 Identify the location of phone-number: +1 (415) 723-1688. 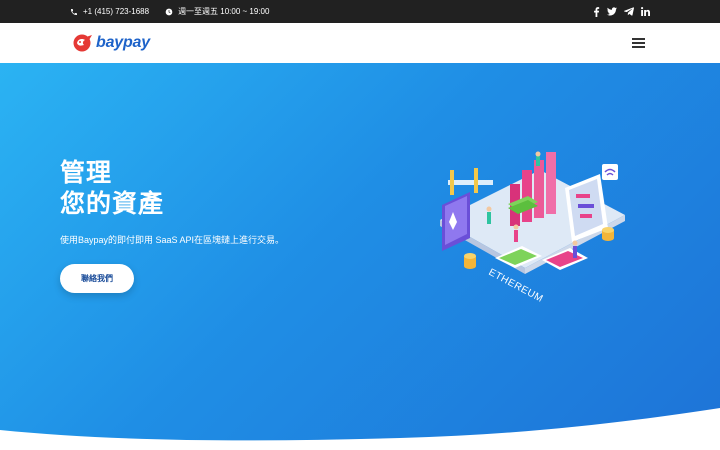
(116, 11).